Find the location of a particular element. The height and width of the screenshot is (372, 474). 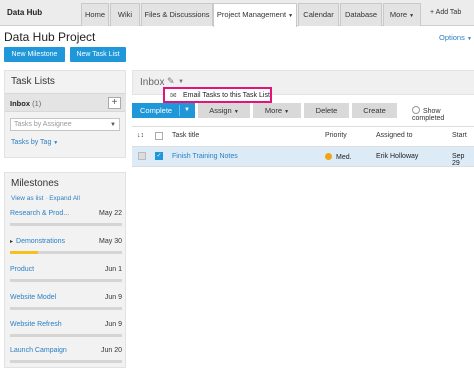

milestone-item: ▸ Demonstrations May 30 is located at coordinates (66, 250).